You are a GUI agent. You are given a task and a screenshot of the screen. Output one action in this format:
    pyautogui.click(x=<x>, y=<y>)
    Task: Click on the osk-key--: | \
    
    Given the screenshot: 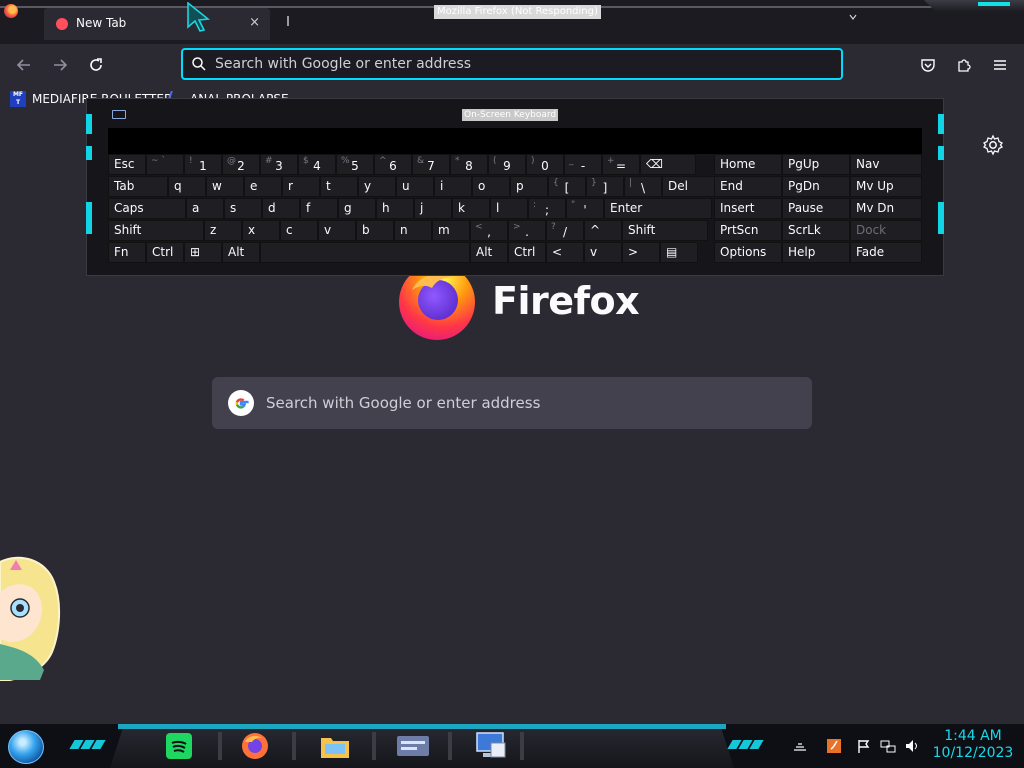 What is the action you would take?
    pyautogui.click(x=643, y=186)
    